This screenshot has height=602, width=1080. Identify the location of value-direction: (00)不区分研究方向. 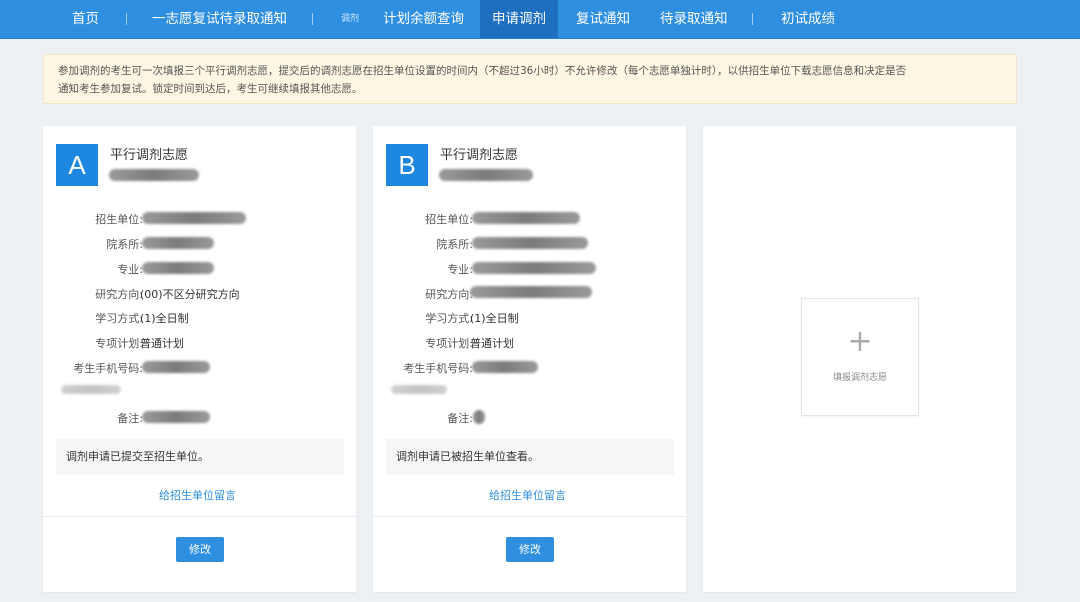
(190, 294).